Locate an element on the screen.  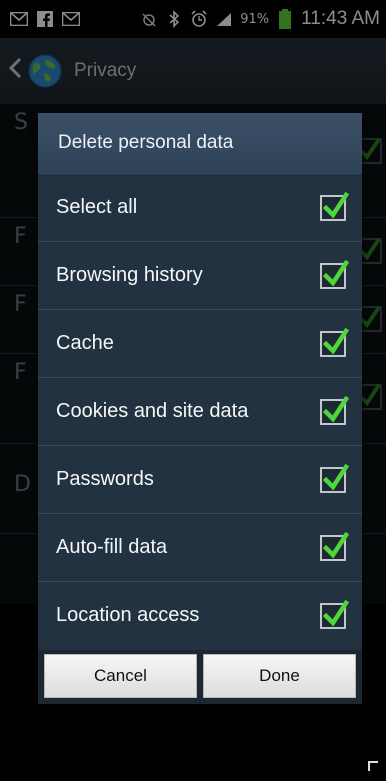
cookies-checkbox is located at coordinates (334, 410).